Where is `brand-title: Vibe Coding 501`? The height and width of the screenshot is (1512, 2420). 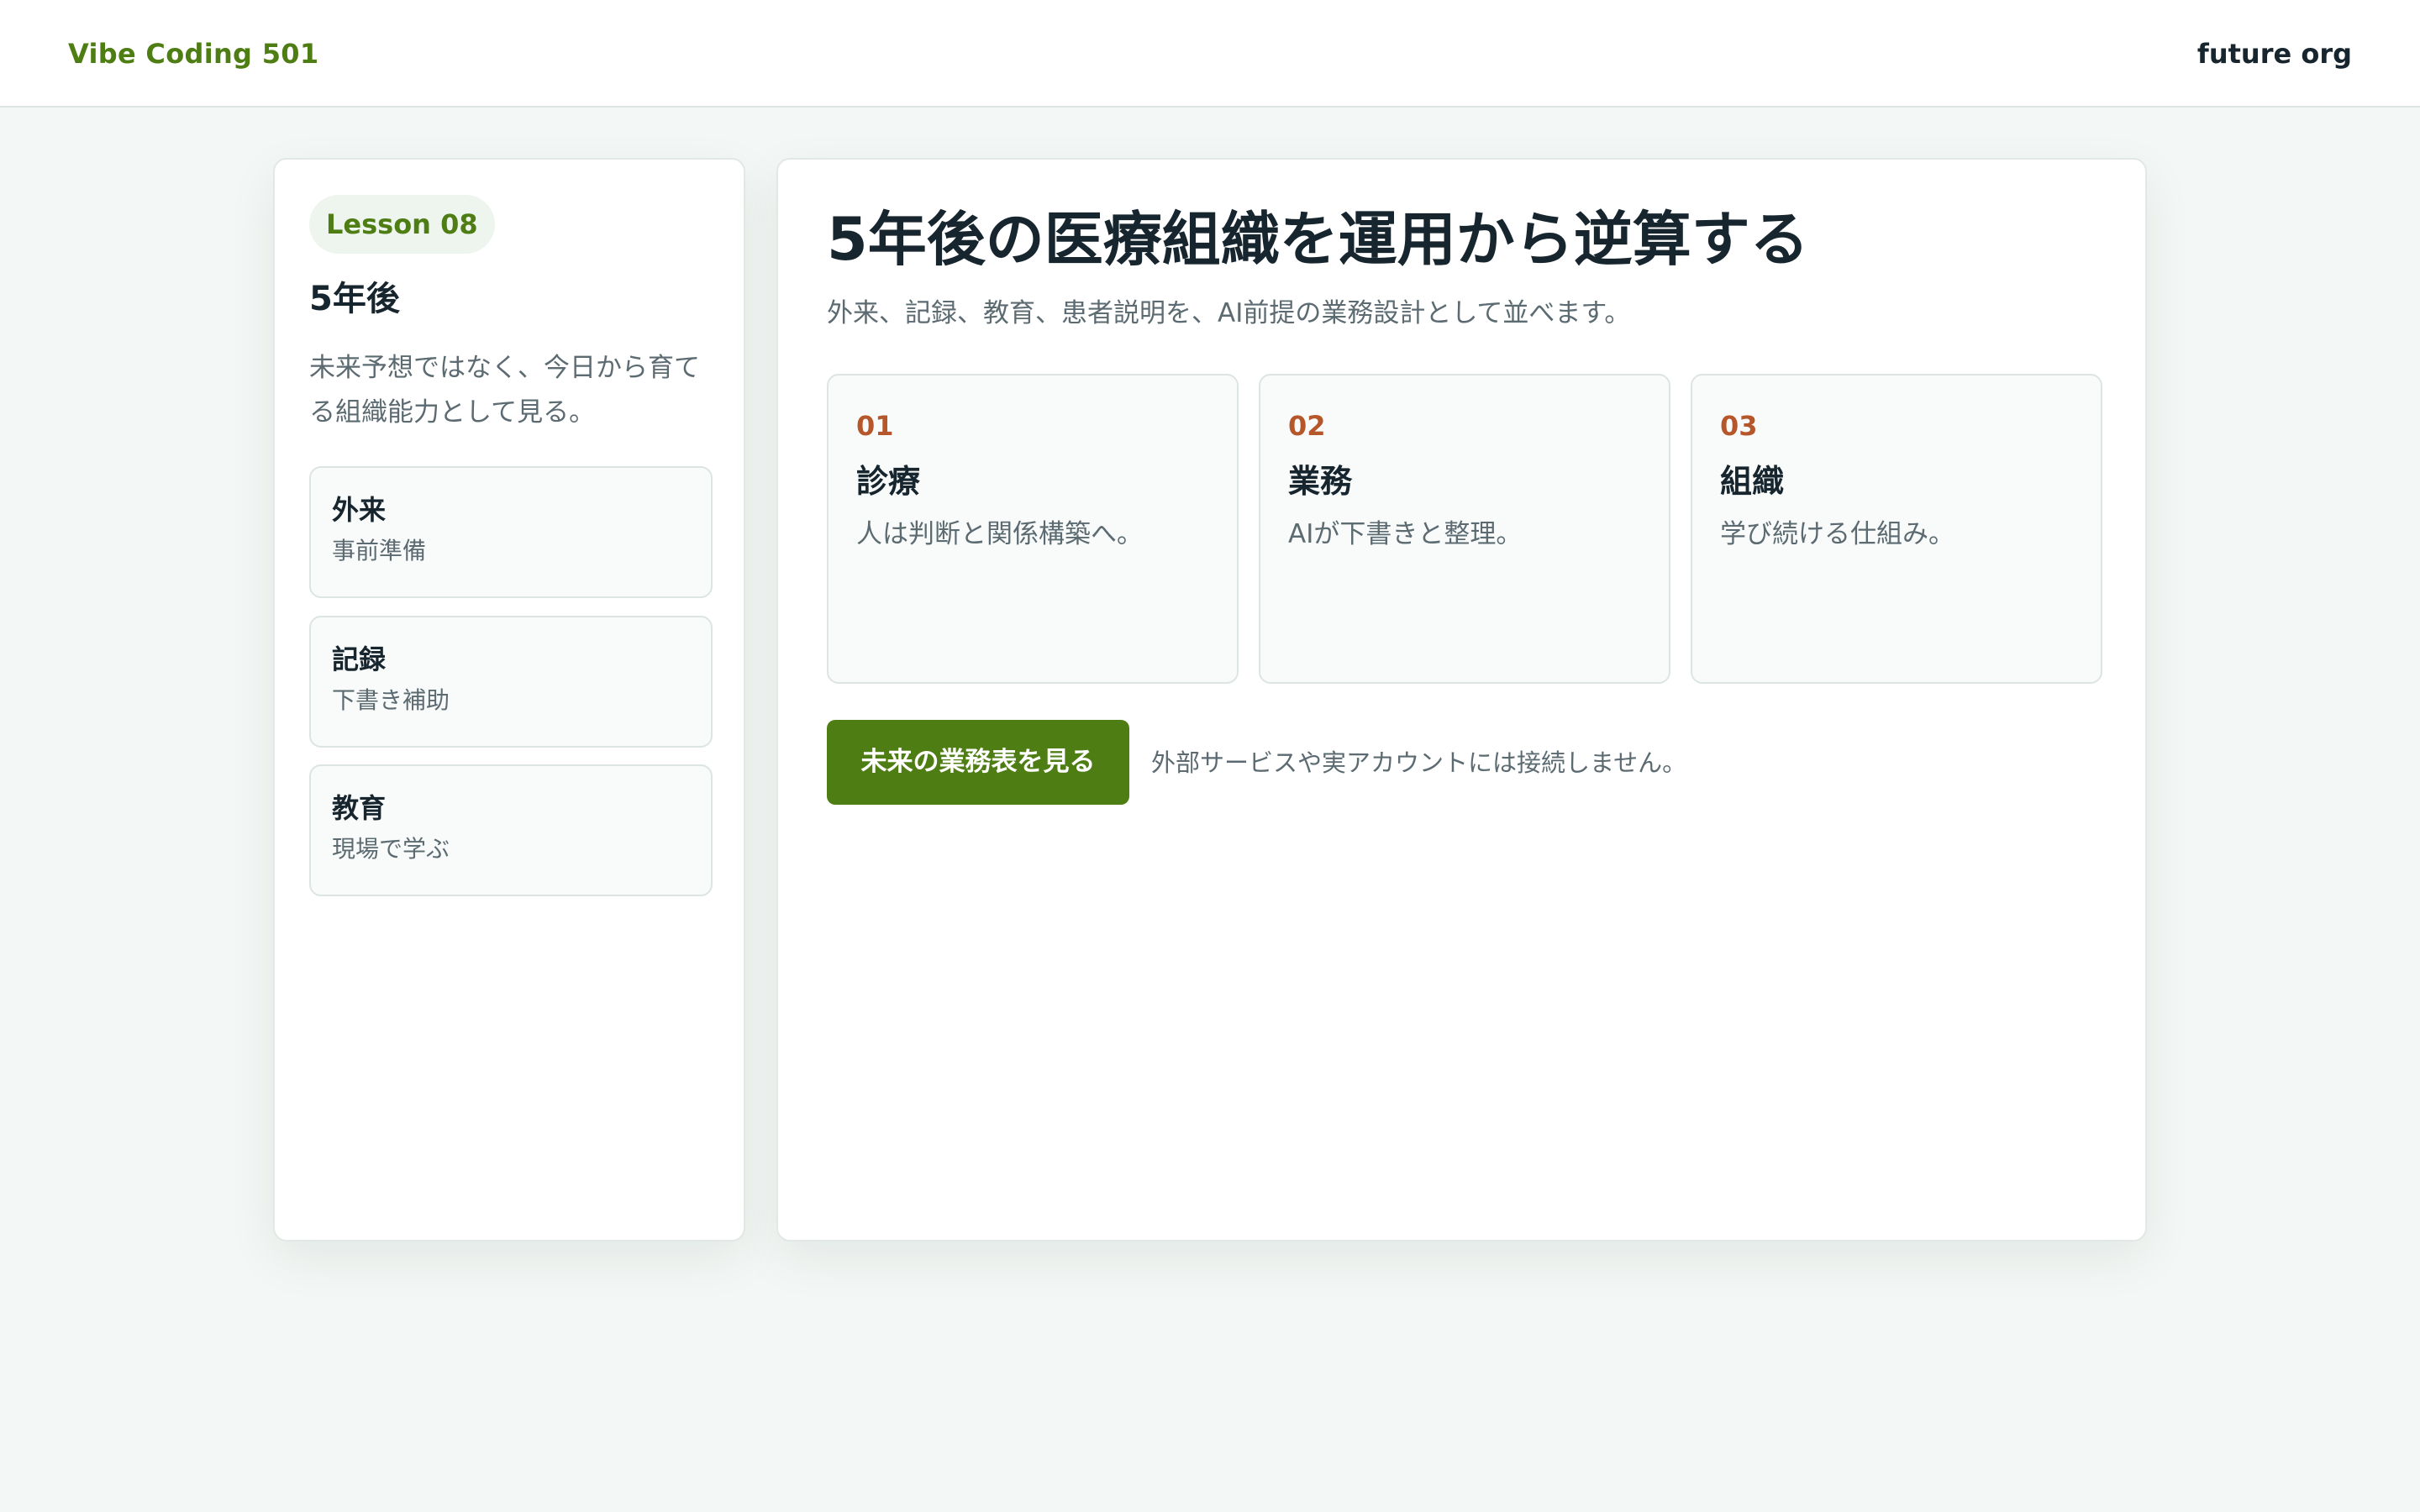 brand-title: Vibe Coding 501 is located at coordinates (193, 54).